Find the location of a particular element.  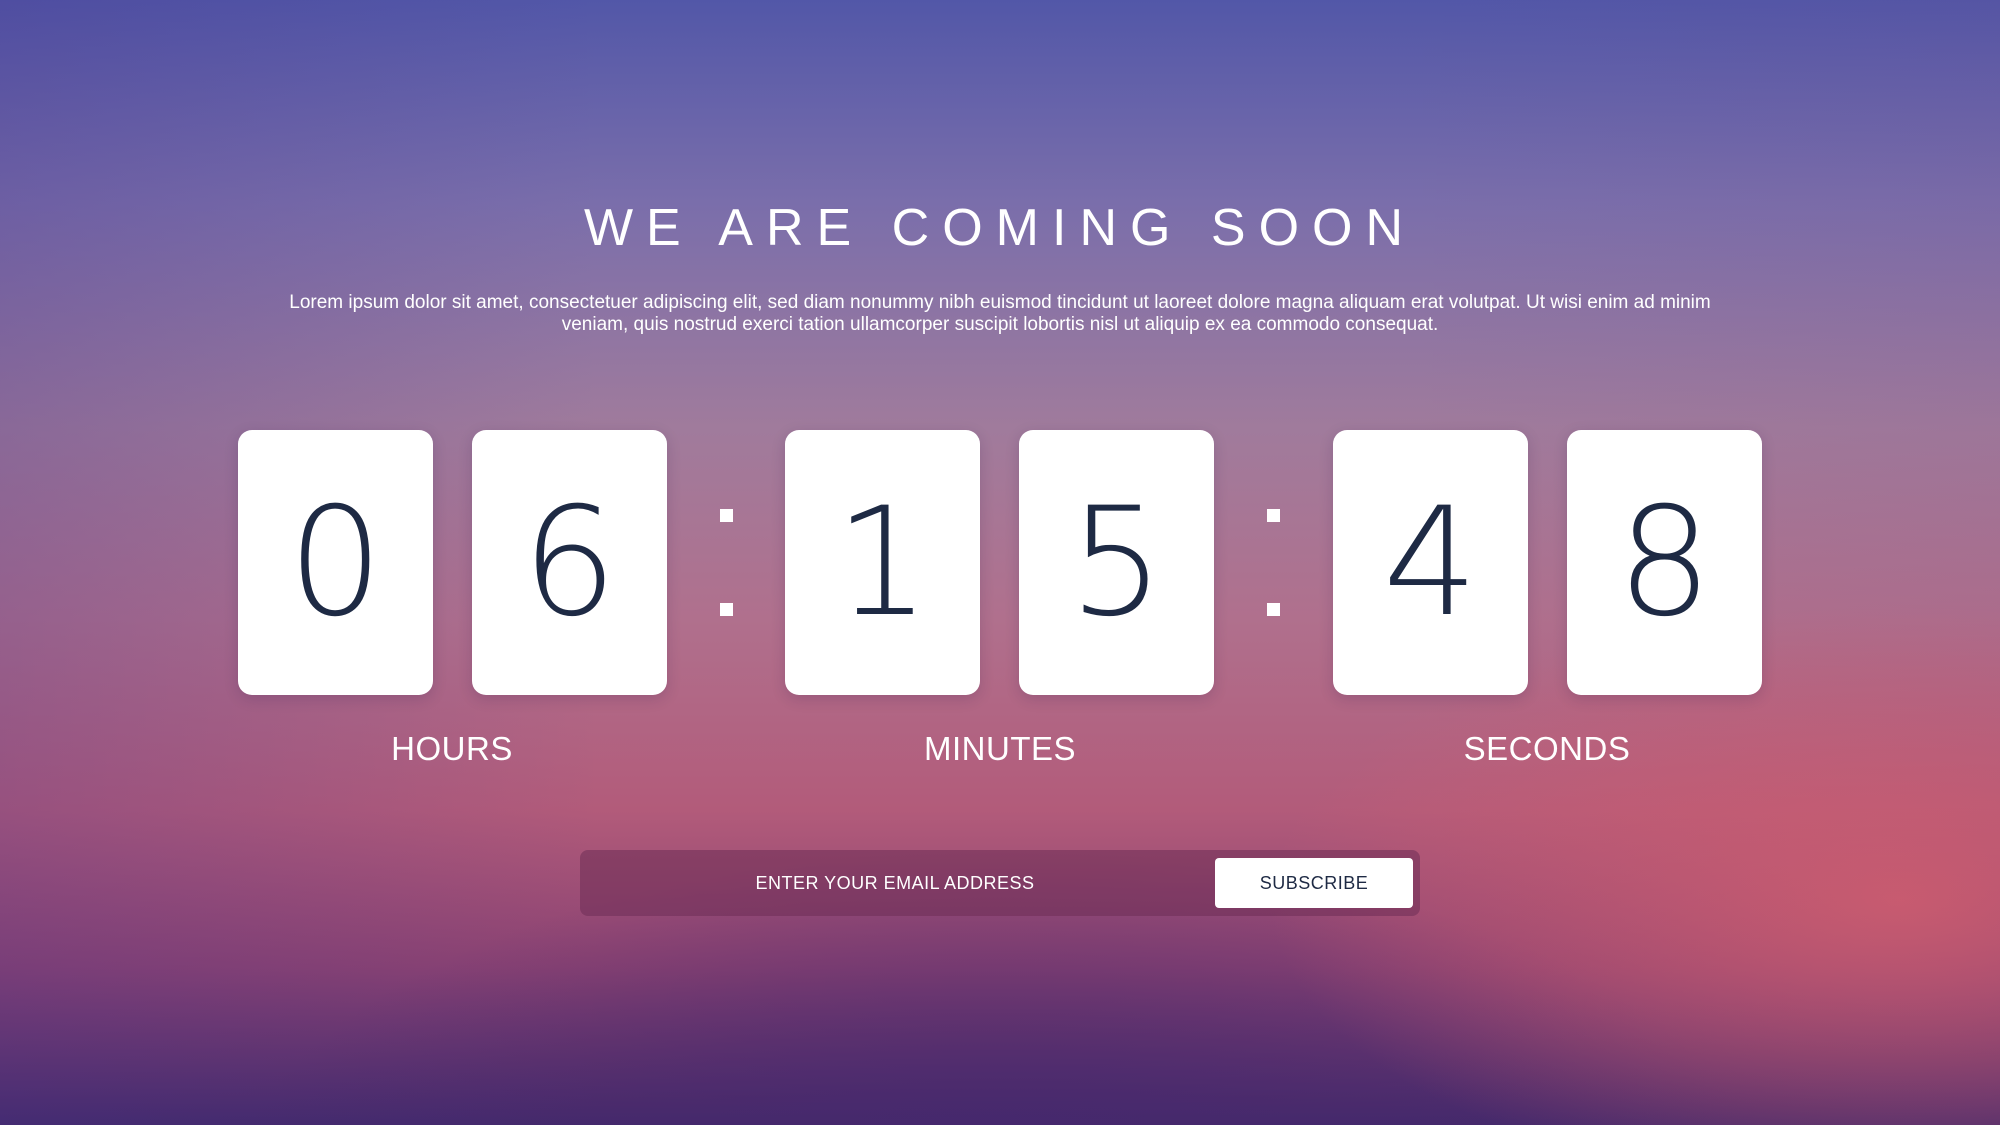

minutes-ones-digit: 5 is located at coordinates (1116, 562).